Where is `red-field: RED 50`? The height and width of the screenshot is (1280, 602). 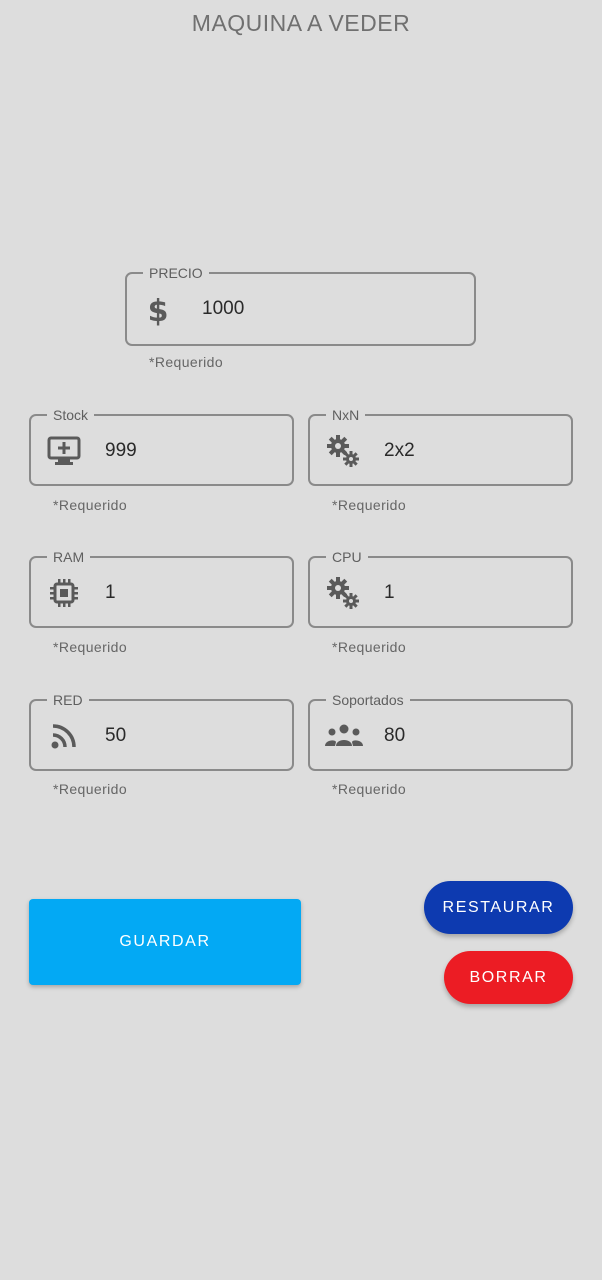 red-field: RED 50 is located at coordinates (161, 731).